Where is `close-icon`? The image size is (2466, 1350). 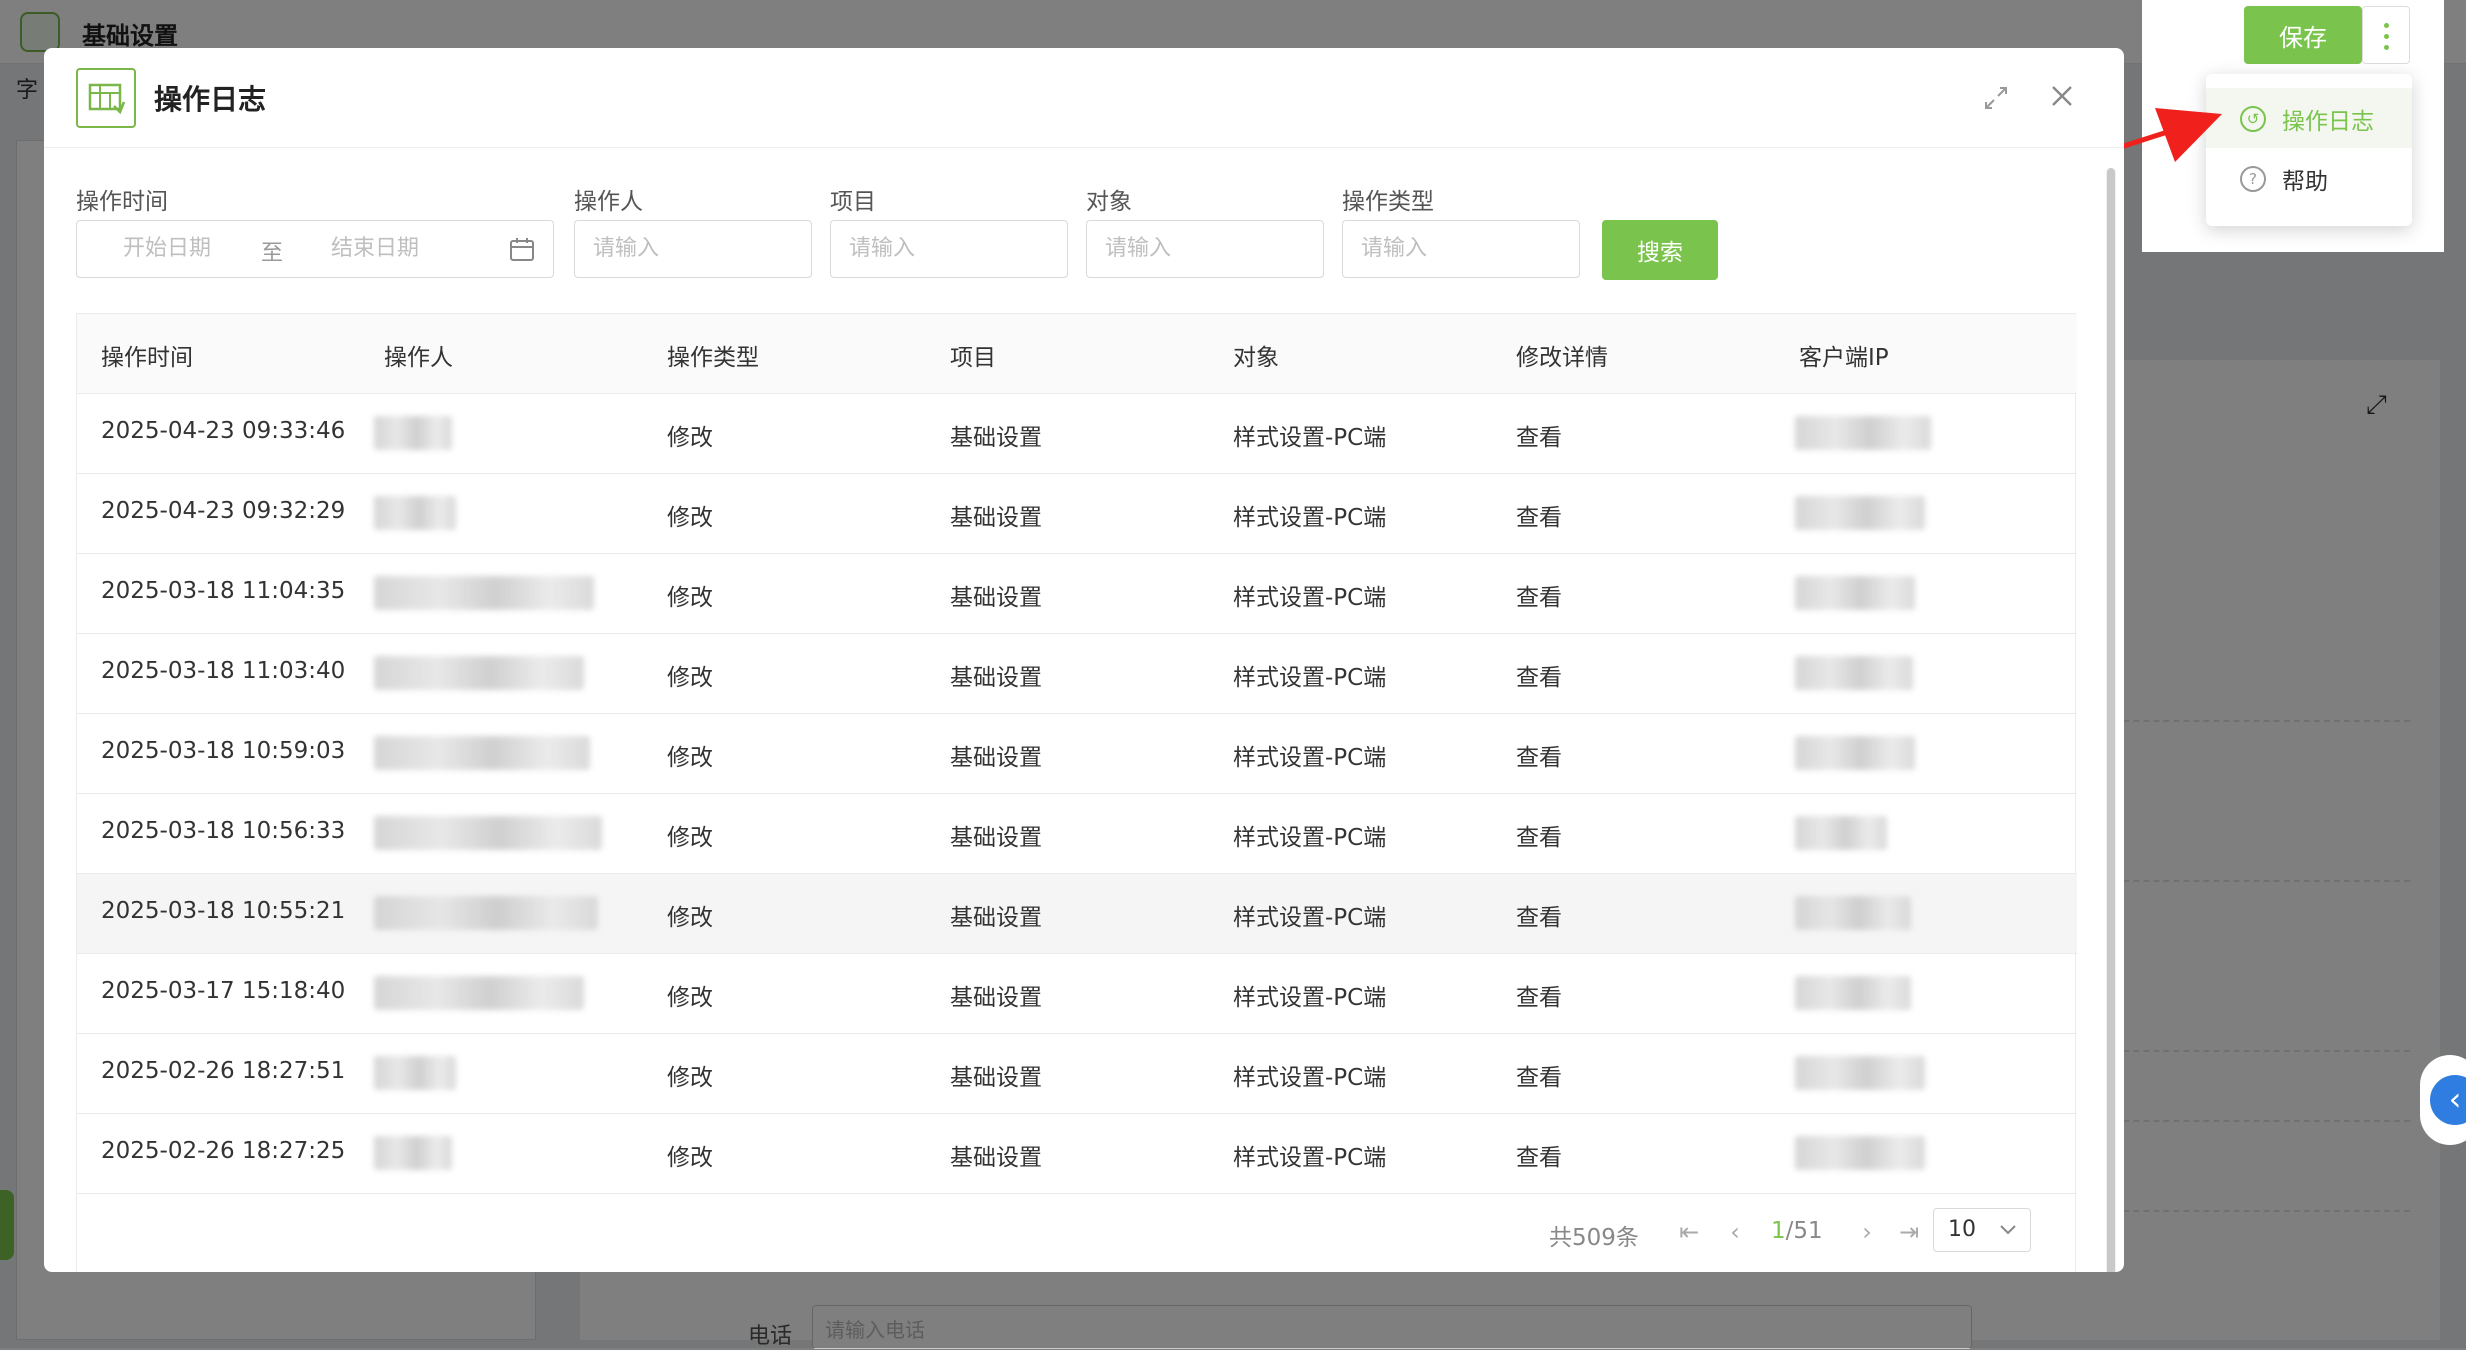 close-icon is located at coordinates (2062, 96).